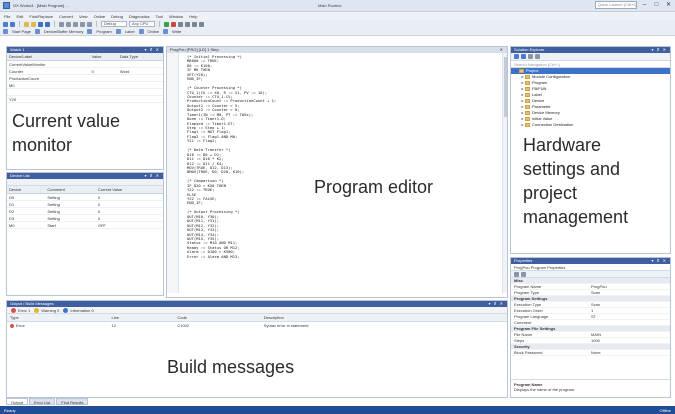 The width and height of the screenshot is (675, 414). Describe the element at coordinates (72, 401) in the screenshot. I see `tab-find-results: Find Results` at that location.